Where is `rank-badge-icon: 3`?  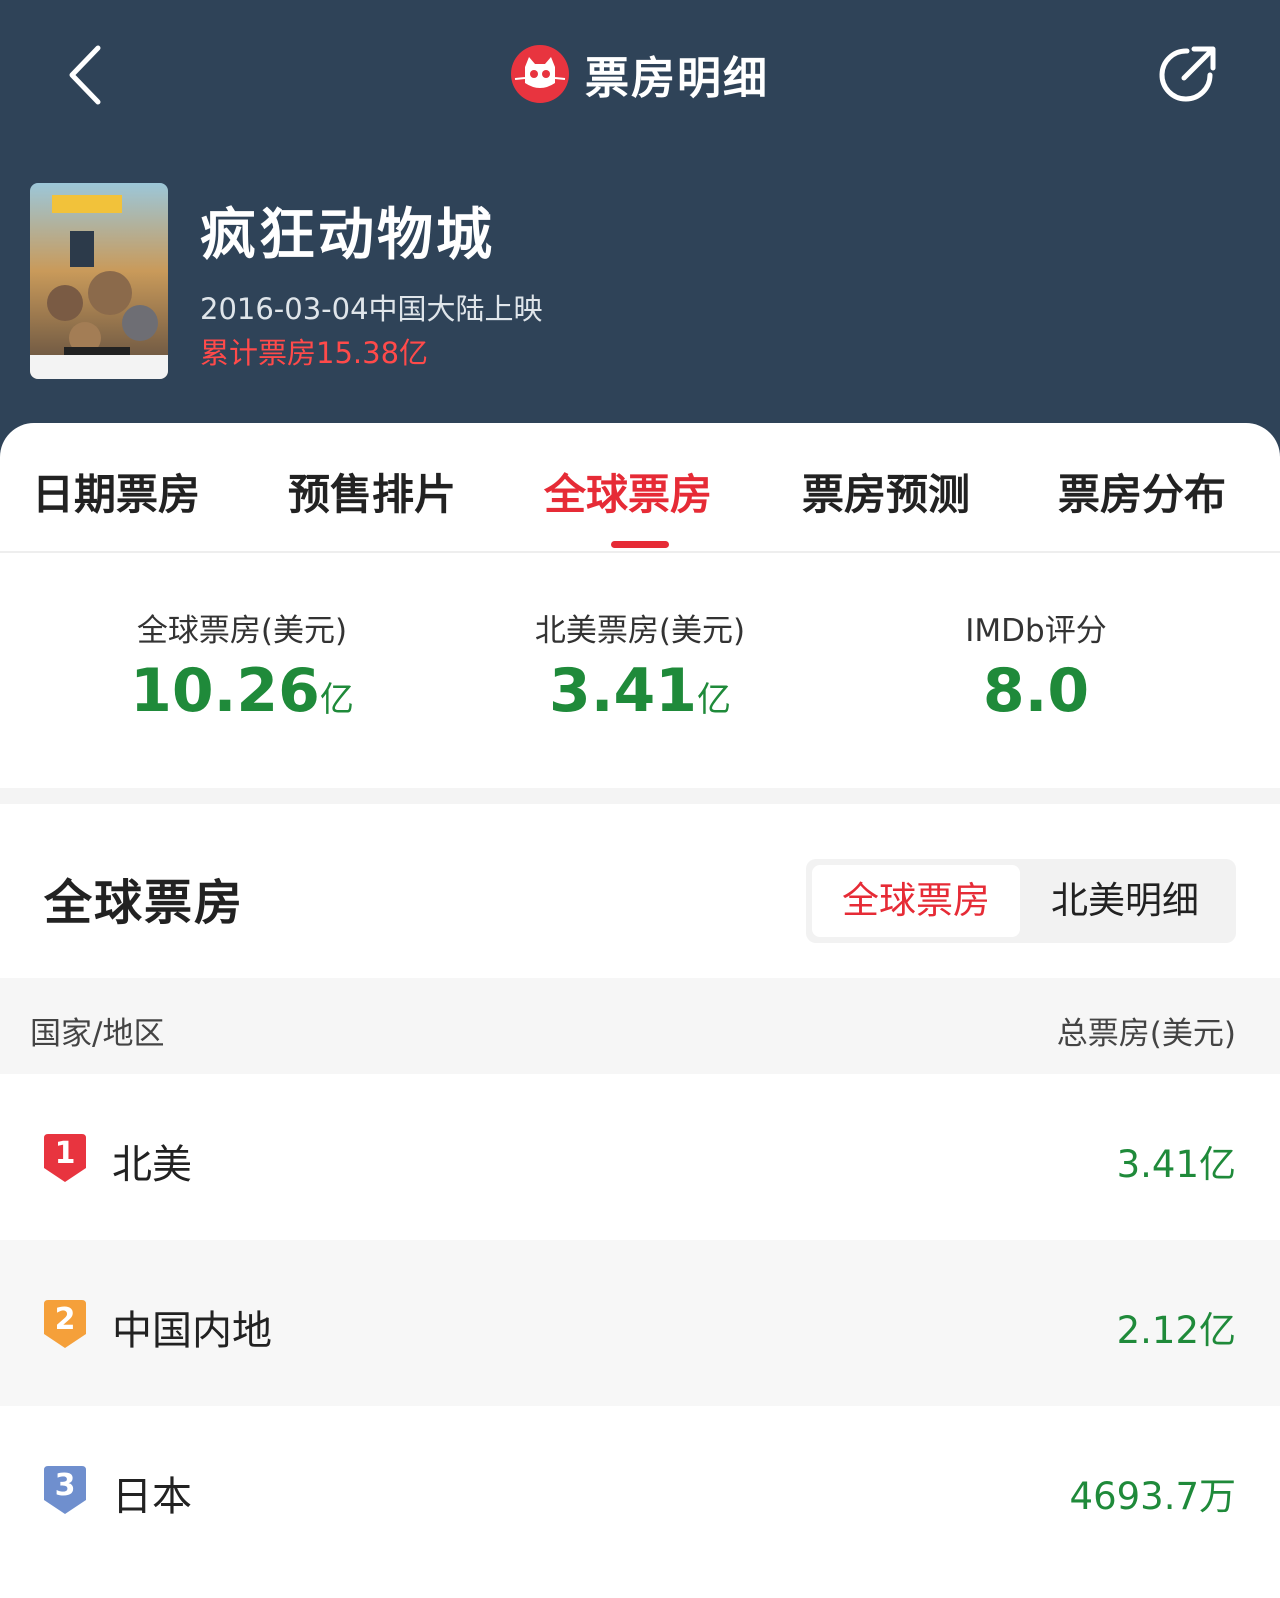
rank-badge-icon: 3 is located at coordinates (65, 1490).